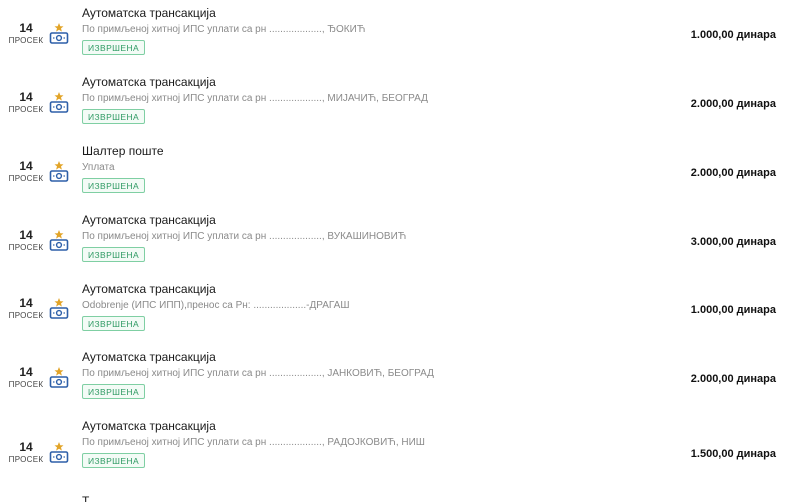 The width and height of the screenshot is (800, 502). I want to click on transaction-amount: 1.500,00 динара, so click(733, 454).